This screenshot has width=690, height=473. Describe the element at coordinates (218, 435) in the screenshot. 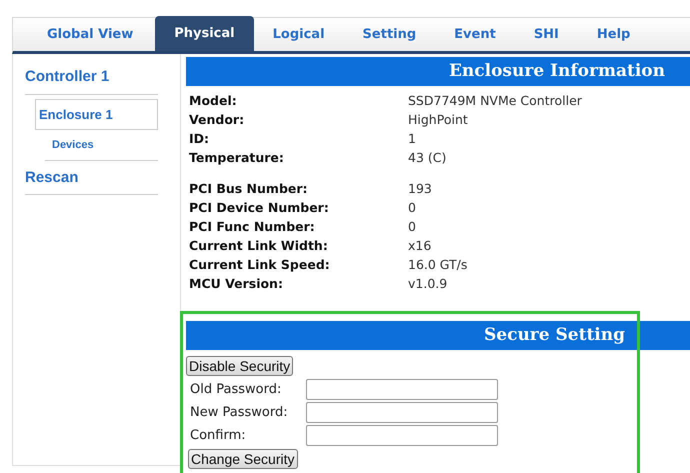

I see `field-label: Confirm:` at that location.